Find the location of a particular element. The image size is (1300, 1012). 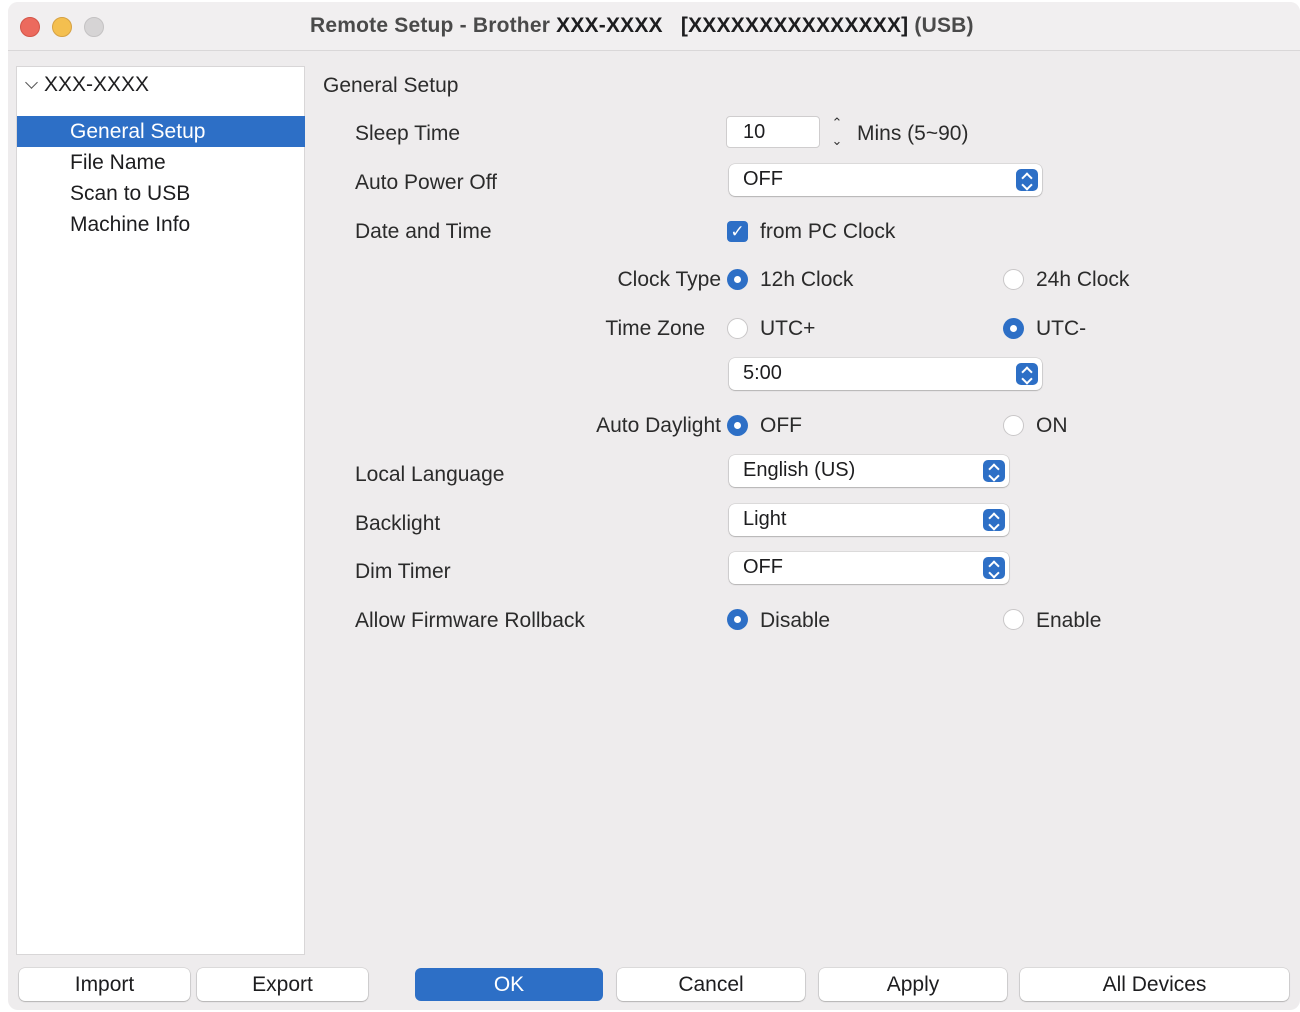

apply-button: Apply is located at coordinates (913, 984).